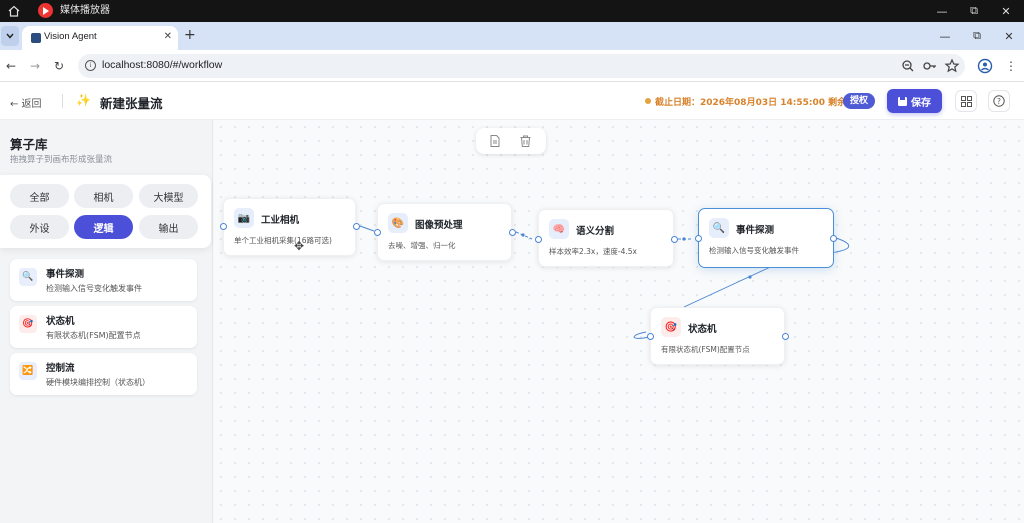  I want to click on tab-search-button, so click(10, 36).